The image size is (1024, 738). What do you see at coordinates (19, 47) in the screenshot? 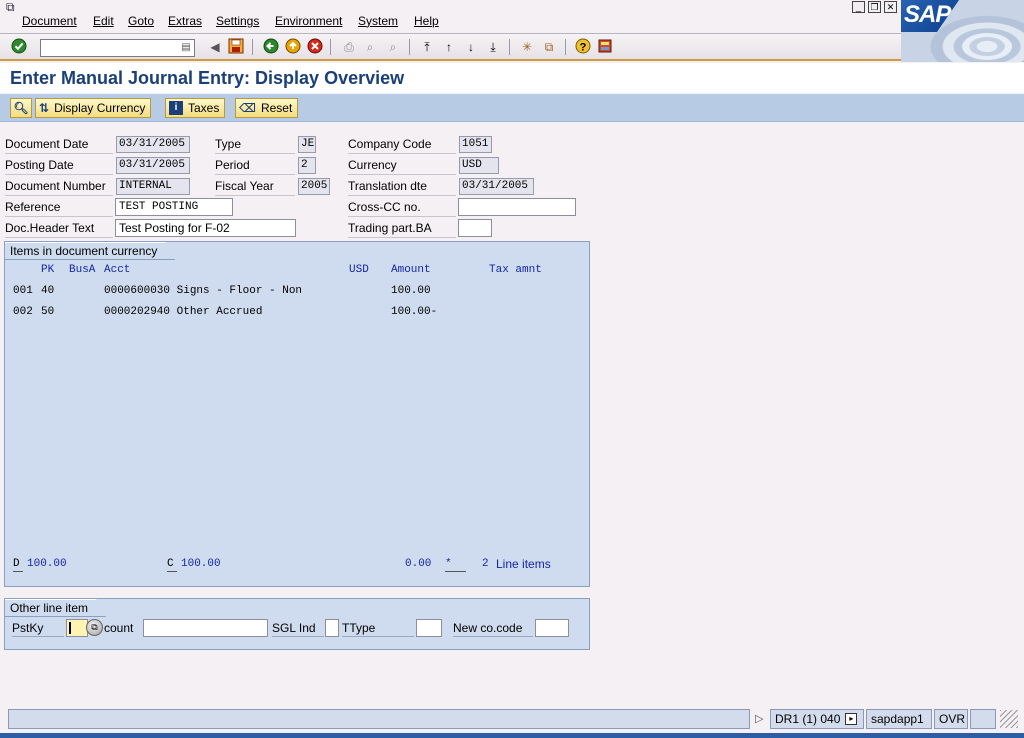
I see `enter-icon` at bounding box center [19, 47].